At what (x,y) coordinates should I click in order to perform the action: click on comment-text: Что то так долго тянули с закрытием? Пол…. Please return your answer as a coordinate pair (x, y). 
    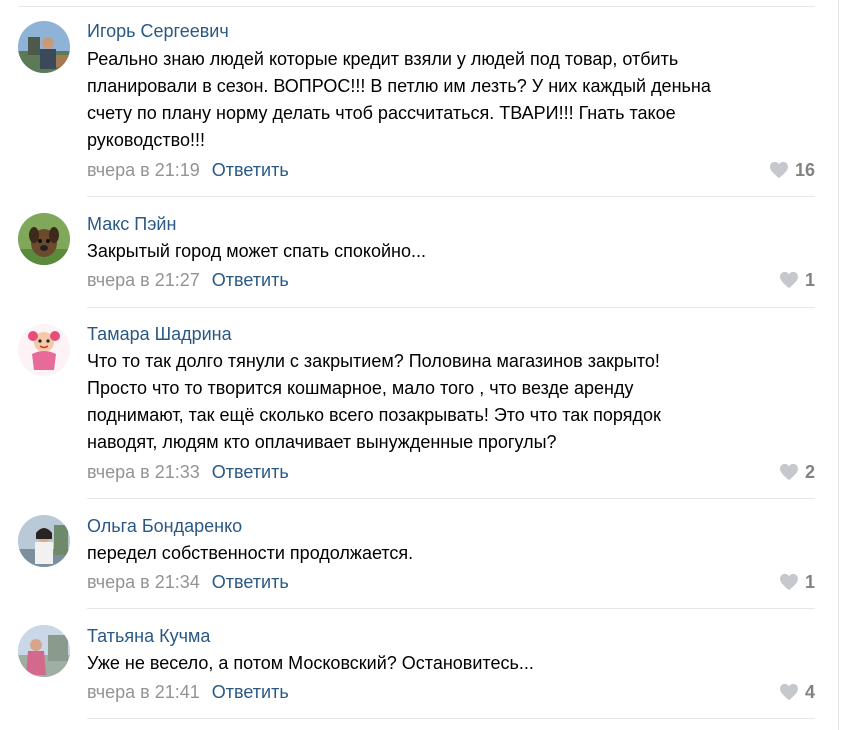
    Looking at the image, I should click on (374, 401).